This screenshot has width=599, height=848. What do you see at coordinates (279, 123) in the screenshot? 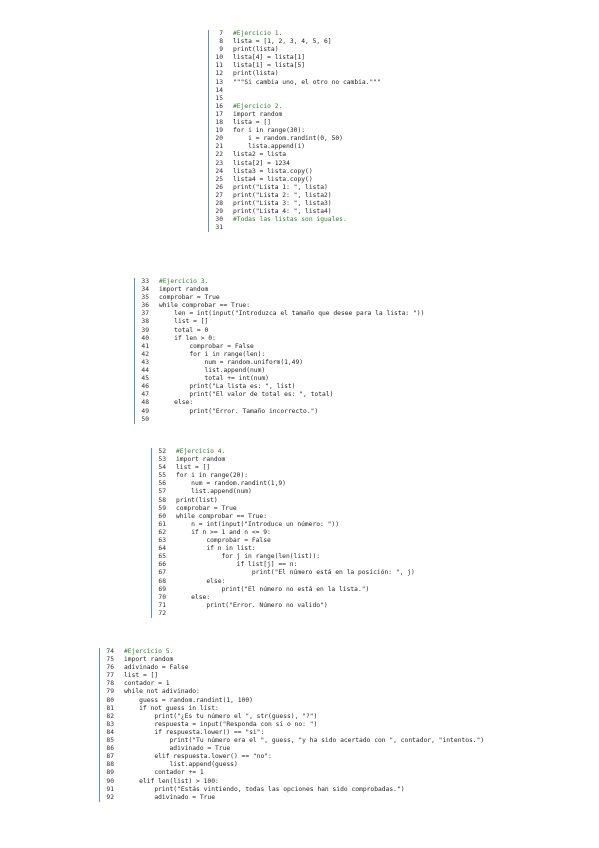
I see `code-line: 18 lista = []` at bounding box center [279, 123].